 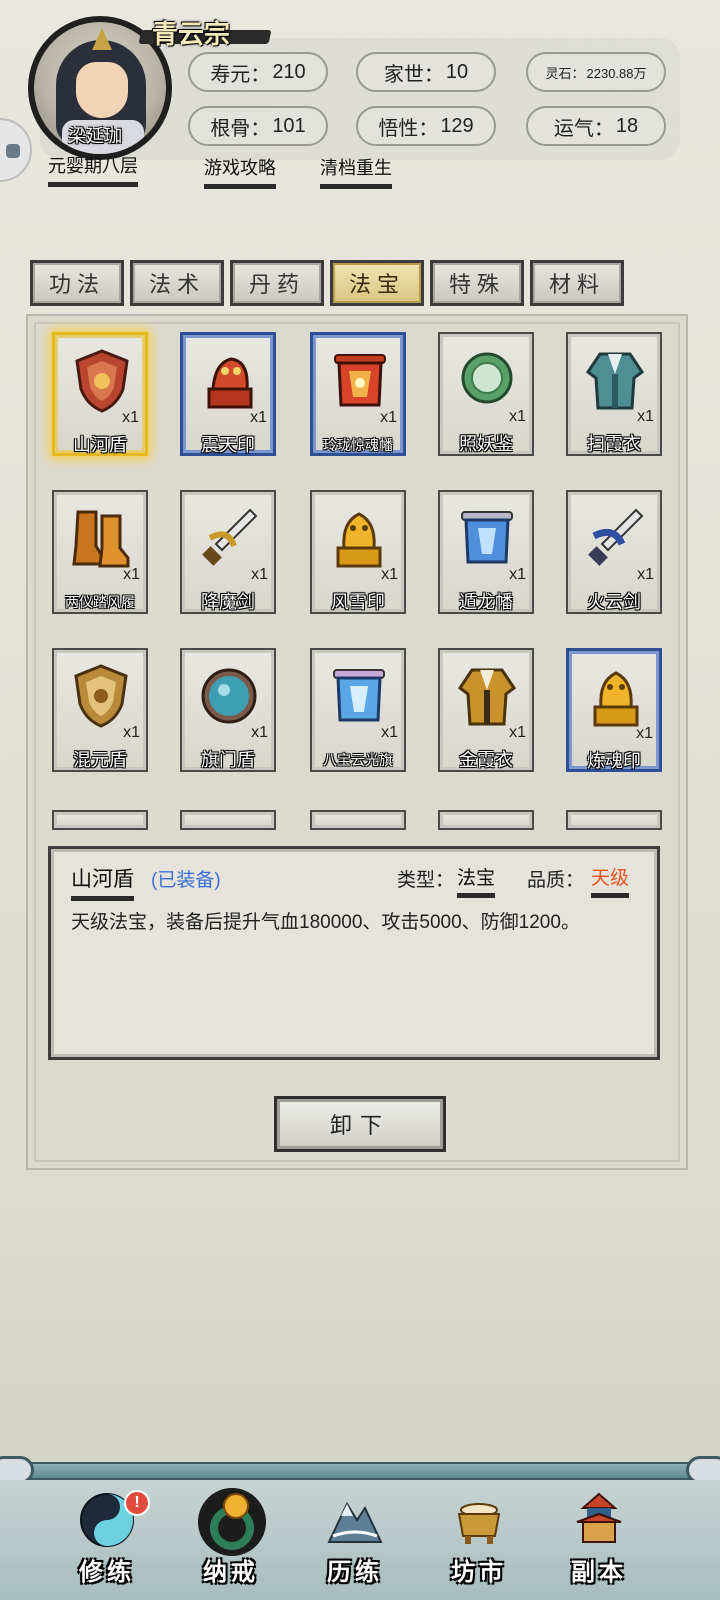 What do you see at coordinates (230, 383) in the screenshot?
I see `dragon-seal-icon` at bounding box center [230, 383].